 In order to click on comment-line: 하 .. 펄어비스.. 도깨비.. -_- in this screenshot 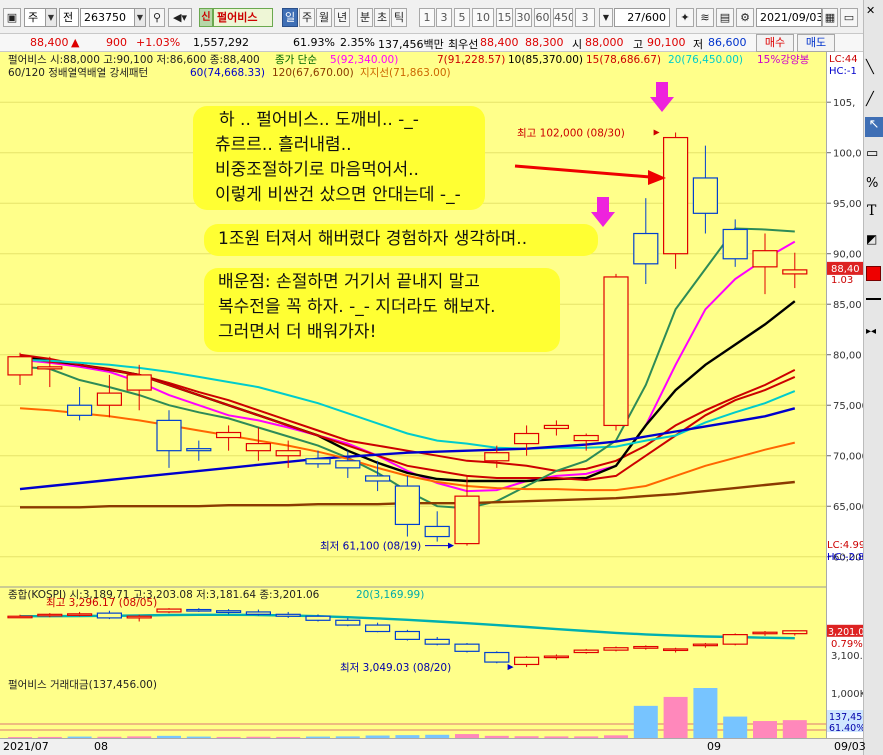, I will do `click(319, 120)`.